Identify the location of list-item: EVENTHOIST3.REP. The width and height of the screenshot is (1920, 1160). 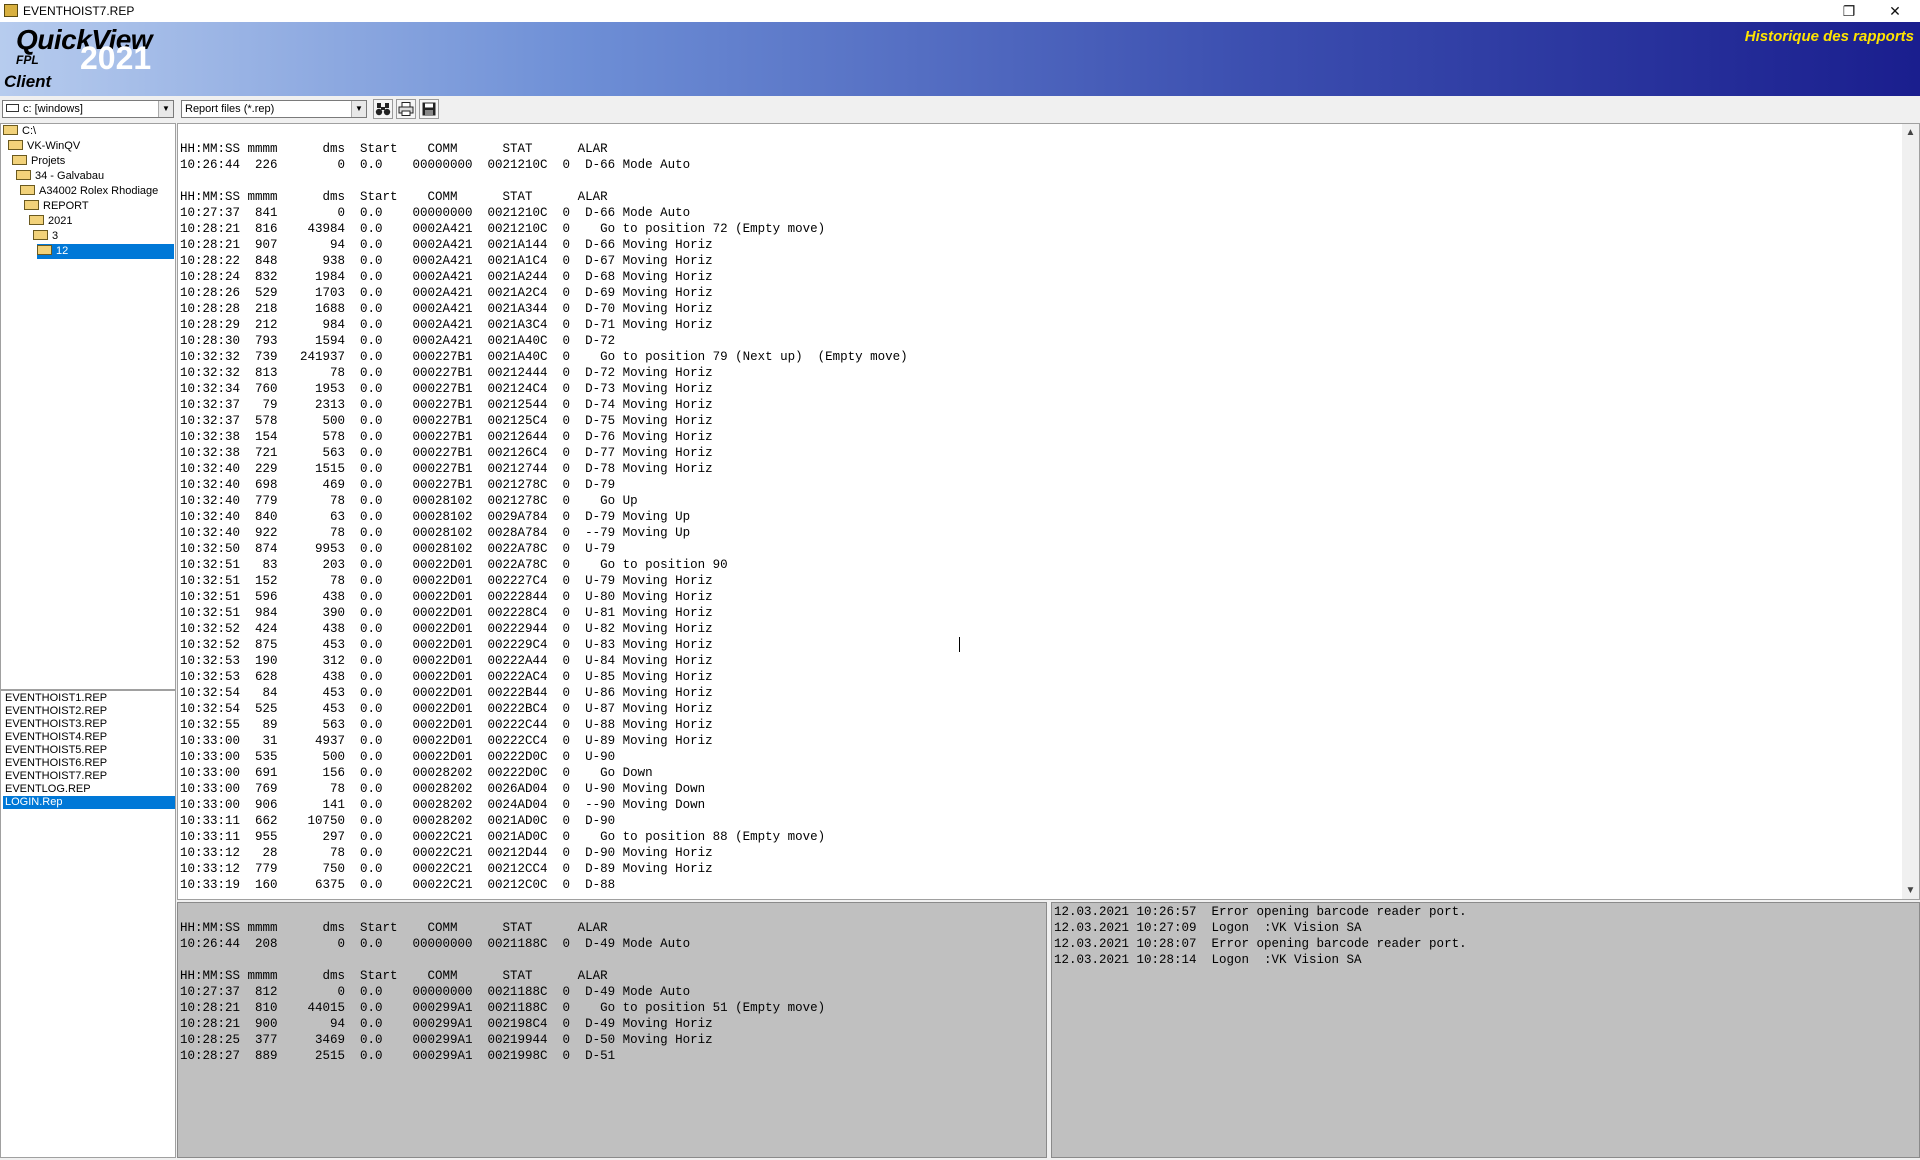
(89, 724).